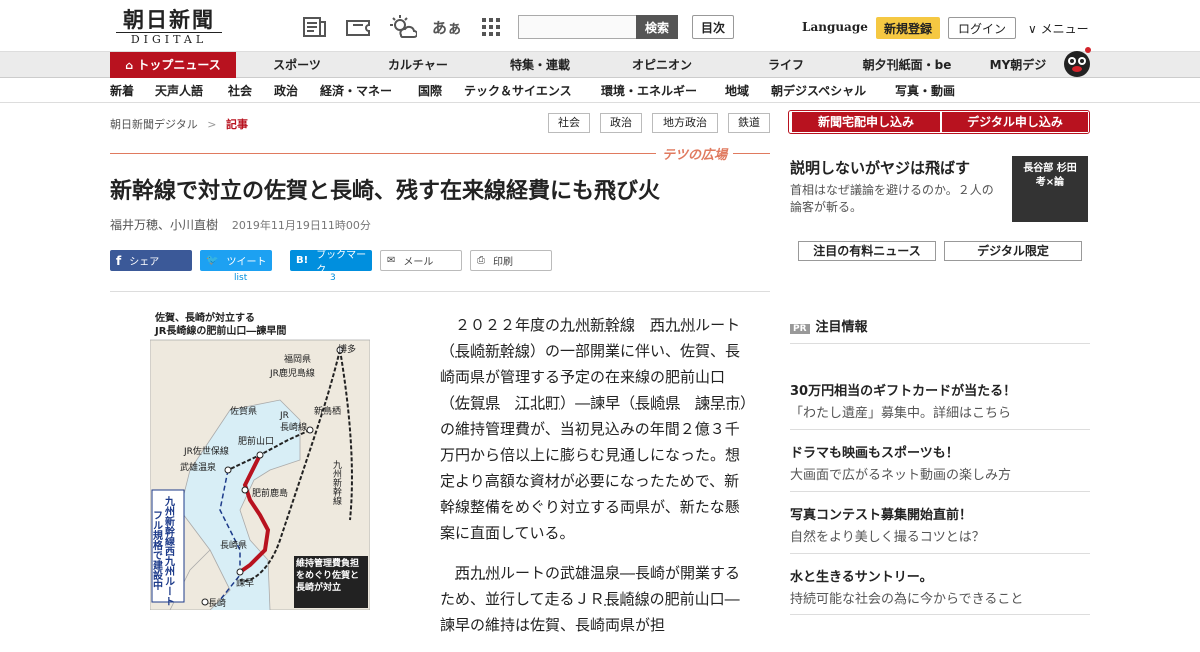  What do you see at coordinates (356, 91) in the screenshot?
I see `subnav-economy: 経済・マネー` at bounding box center [356, 91].